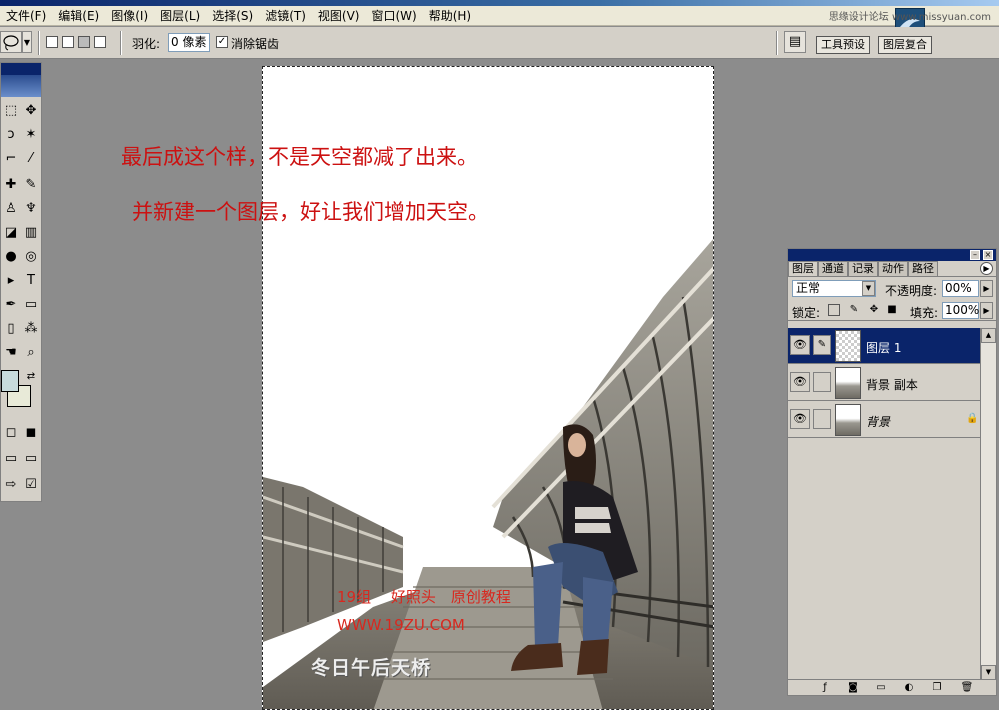 Image resolution: width=999 pixels, height=710 pixels. What do you see at coordinates (11, 329) in the screenshot?
I see `notes-tool-icon: ▯` at bounding box center [11, 329].